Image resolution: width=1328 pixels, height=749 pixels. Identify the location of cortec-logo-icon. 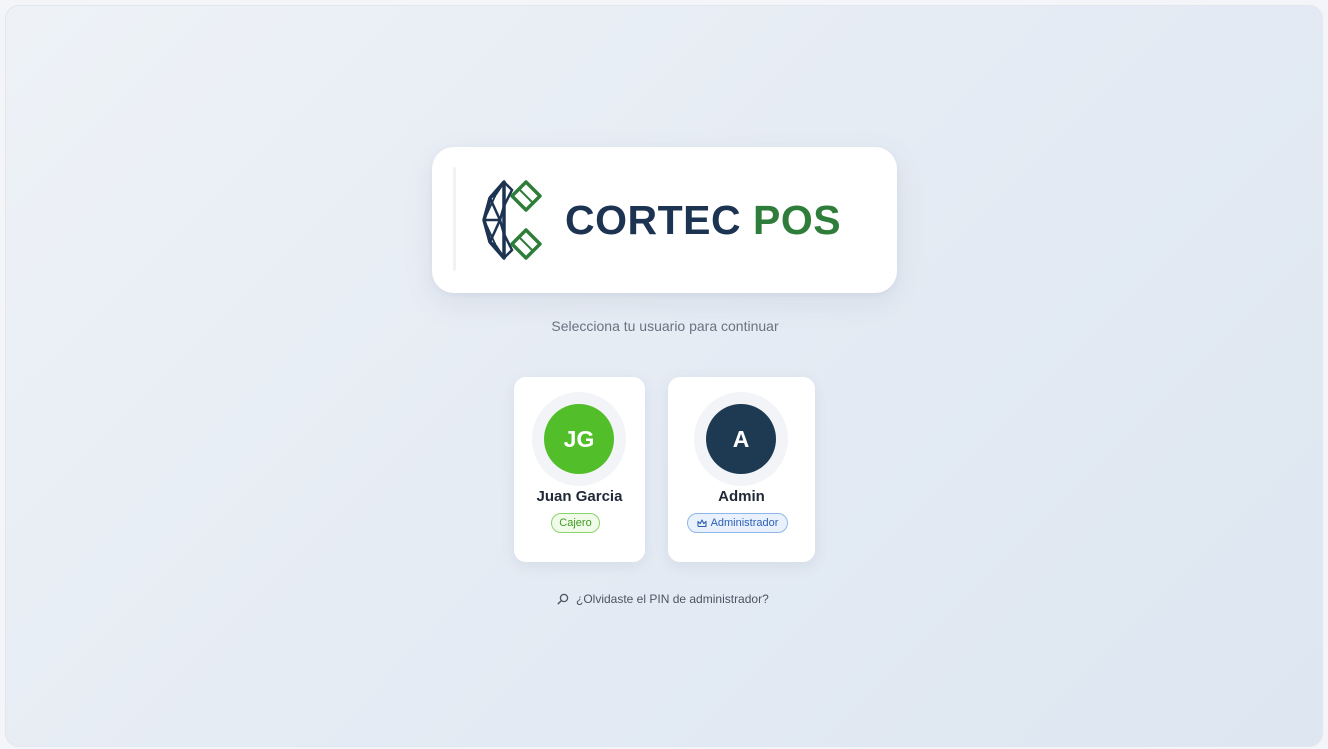
(512, 220).